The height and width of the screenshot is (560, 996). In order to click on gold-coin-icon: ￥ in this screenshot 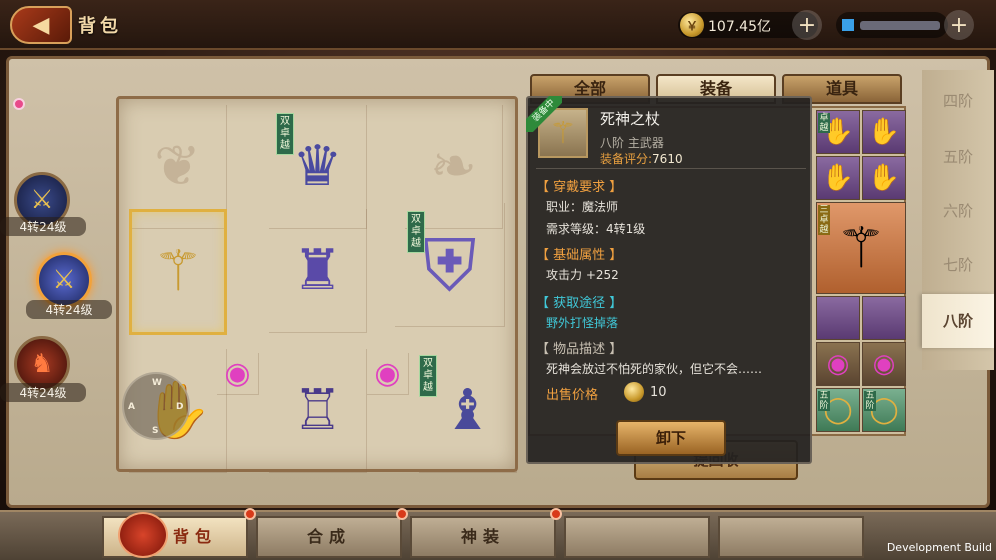, I will do `click(692, 25)`.